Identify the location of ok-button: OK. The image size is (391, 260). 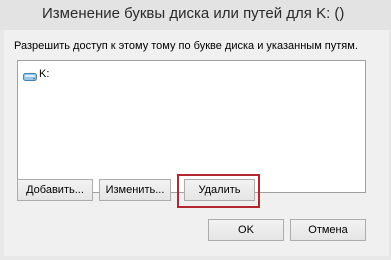
(246, 230).